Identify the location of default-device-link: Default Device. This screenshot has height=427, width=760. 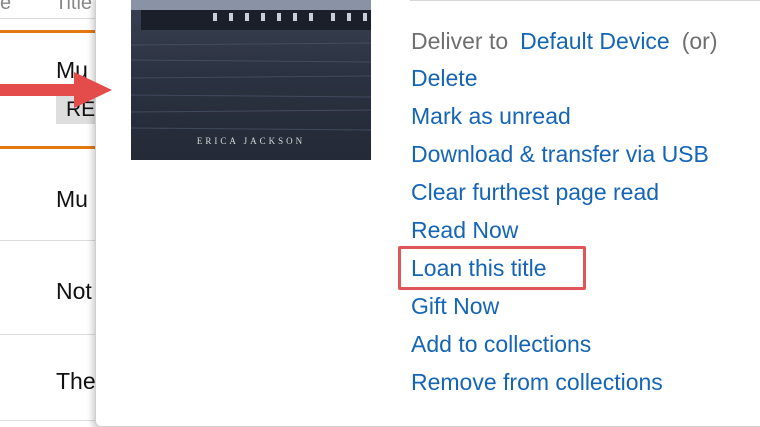
(595, 41).